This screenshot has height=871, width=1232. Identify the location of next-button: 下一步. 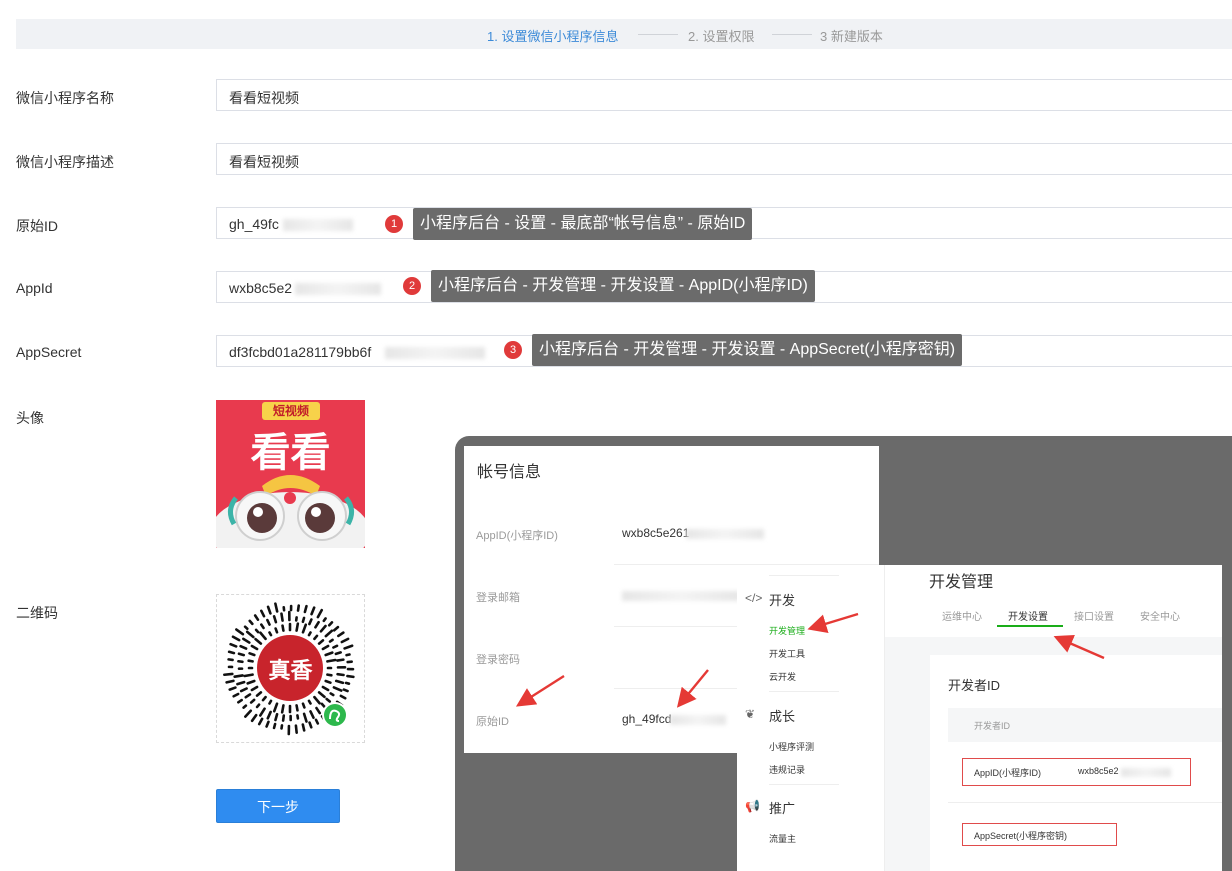
(278, 806).